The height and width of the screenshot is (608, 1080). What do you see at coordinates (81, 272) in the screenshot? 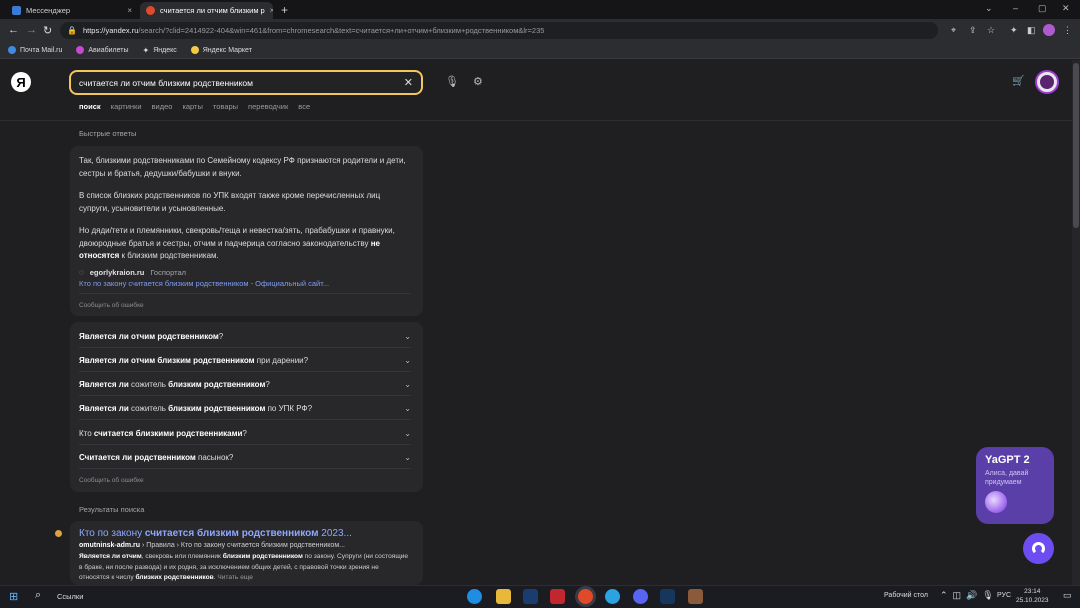
I see `source-favicon-icon: ◌` at bounding box center [81, 272].